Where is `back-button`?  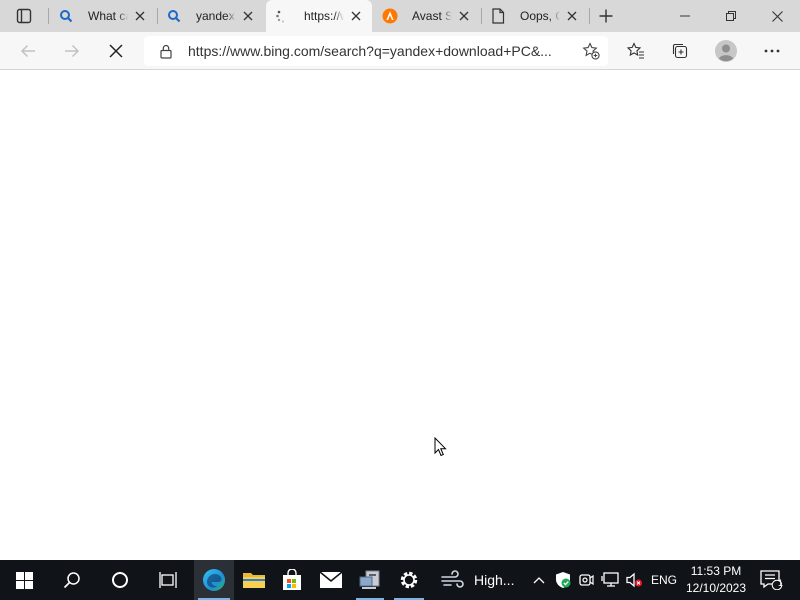 back-button is located at coordinates (28, 51).